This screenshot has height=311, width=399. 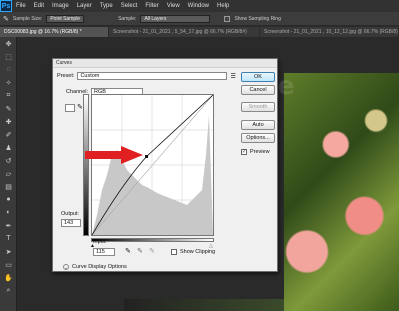 I want to click on type-icon: T, so click(x=8, y=238).